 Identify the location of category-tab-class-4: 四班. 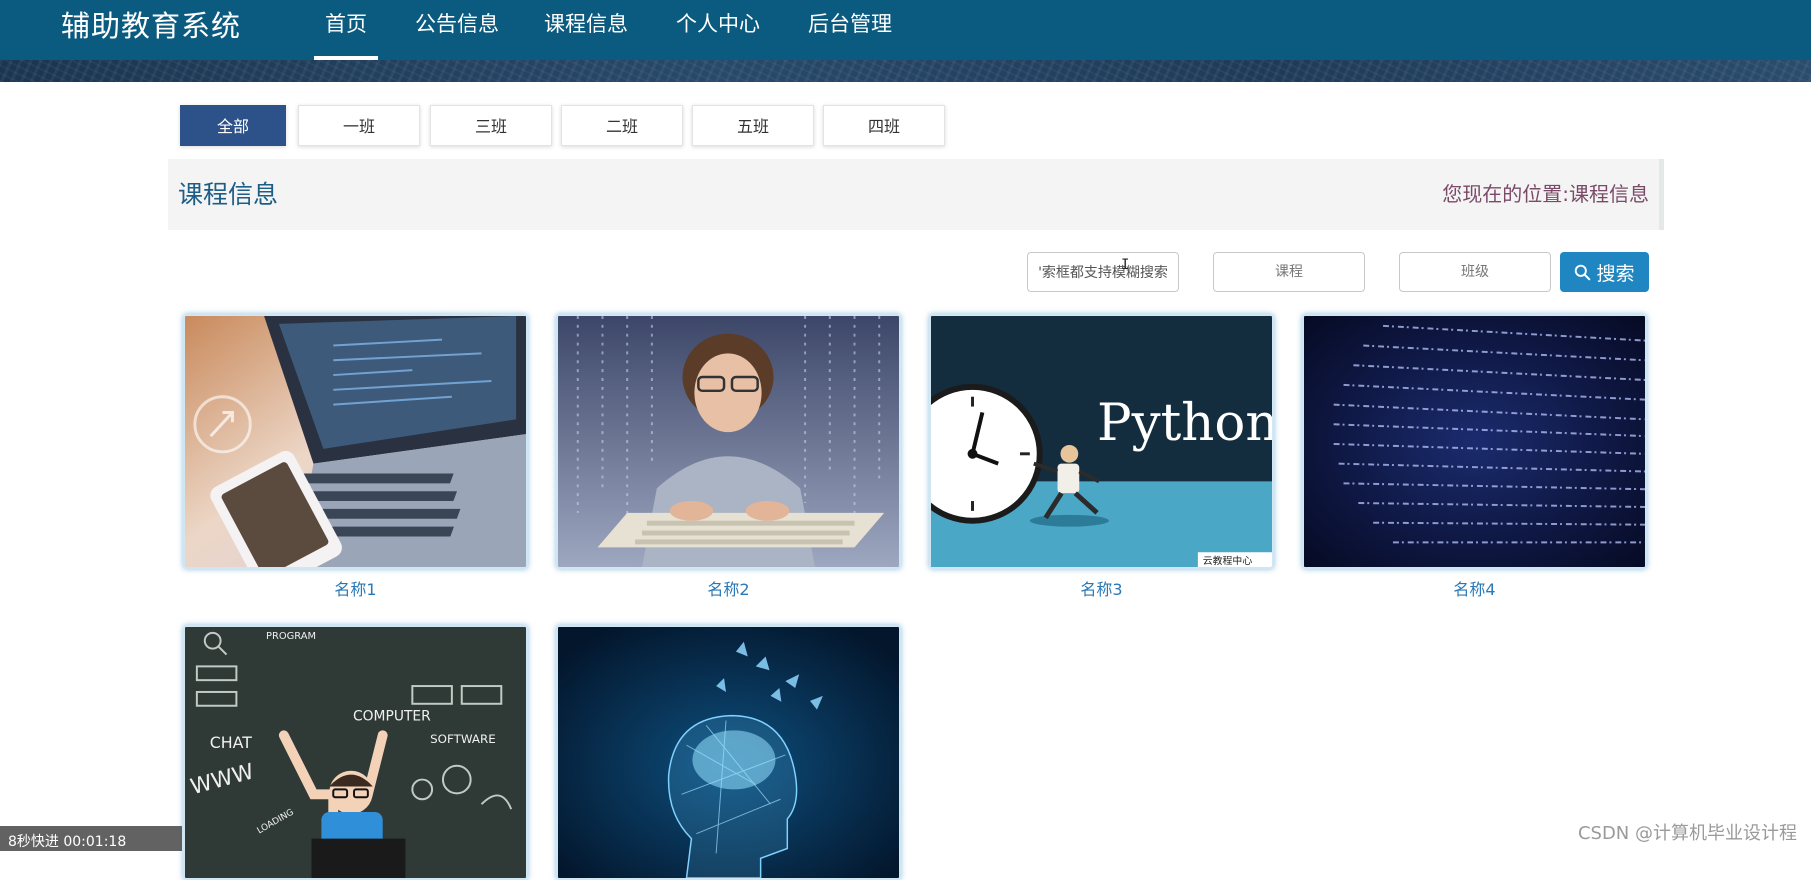
(884, 125).